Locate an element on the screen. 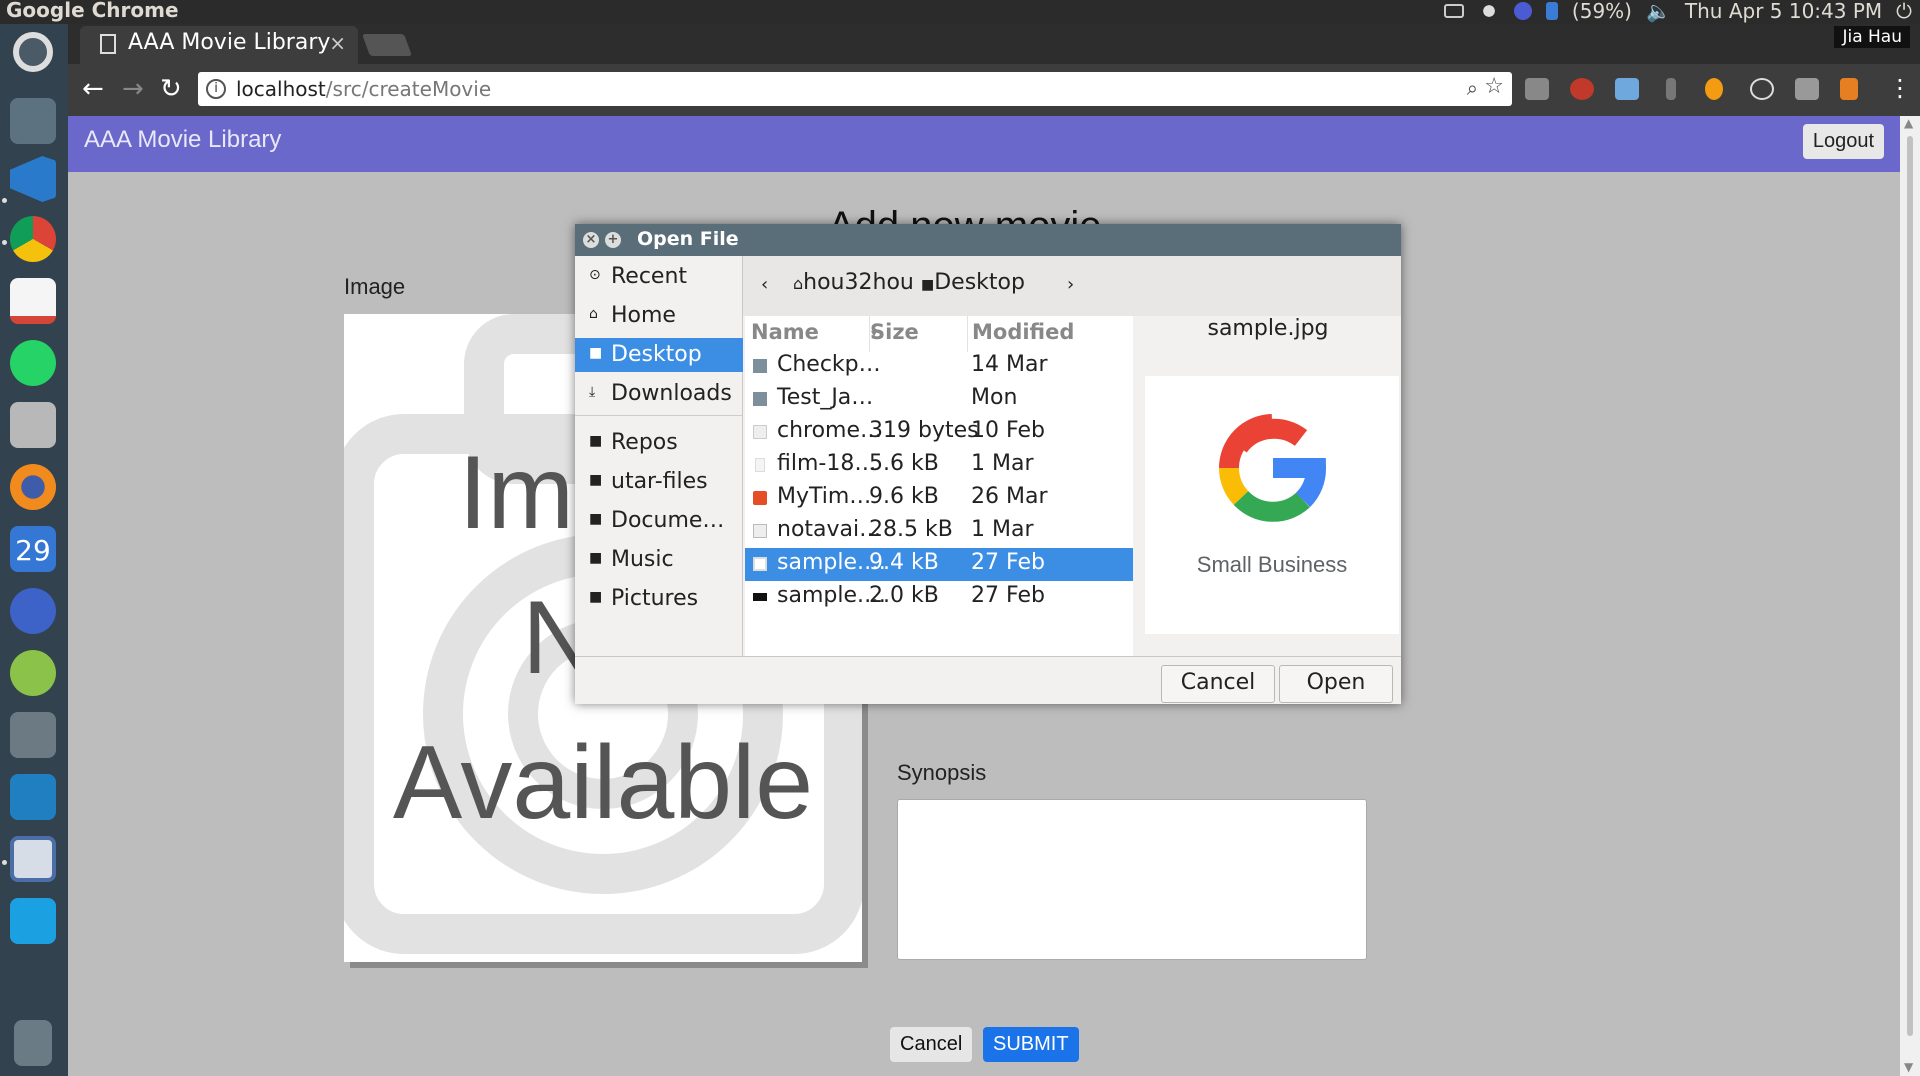 This screenshot has height=1076, width=1920. close-tab-icon: × is located at coordinates (337, 43).